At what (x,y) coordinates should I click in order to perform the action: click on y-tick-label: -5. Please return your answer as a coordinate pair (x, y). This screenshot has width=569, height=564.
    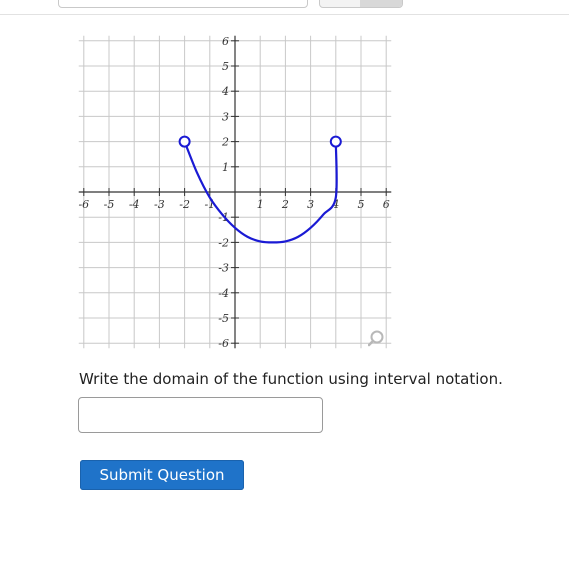
    Looking at the image, I should click on (223, 318).